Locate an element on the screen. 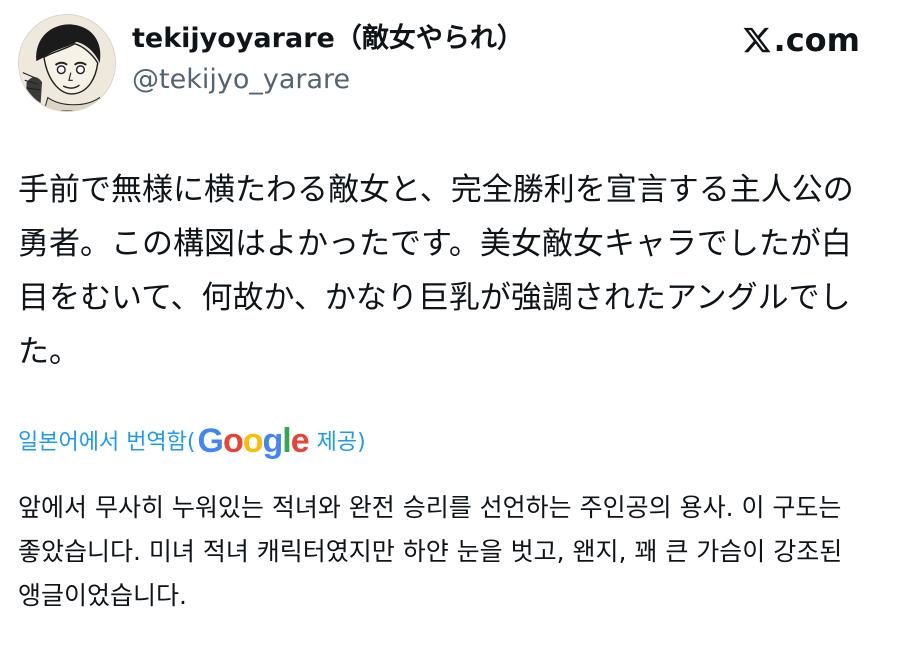 This screenshot has height=661, width=900. x-com-brand: .com is located at coordinates (801, 40).